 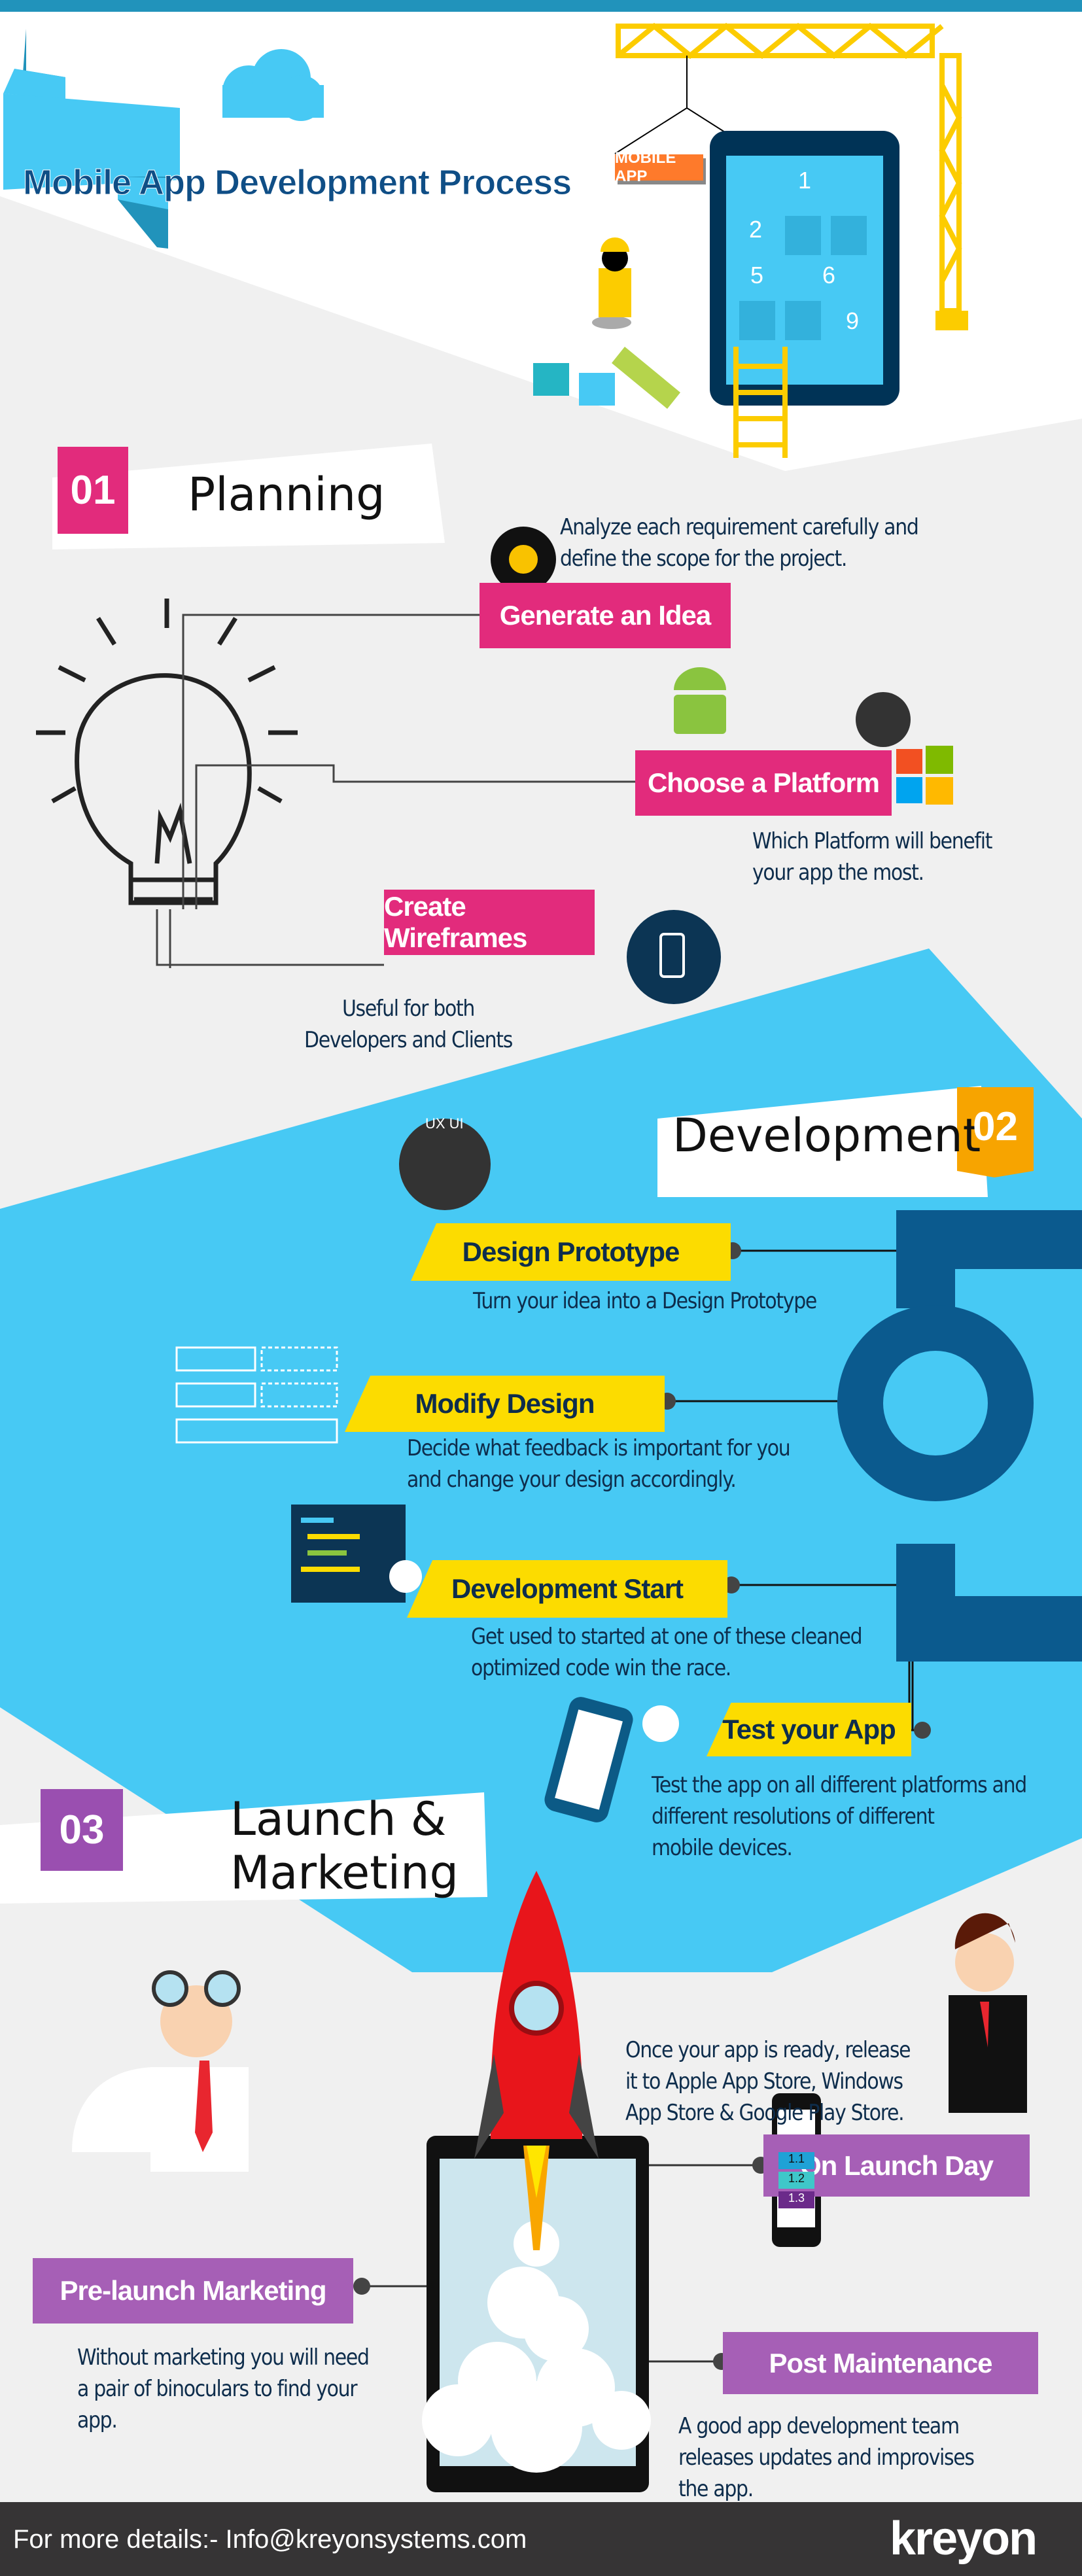 What do you see at coordinates (505, 1404) in the screenshot?
I see `step-modify-design: Modify Design` at bounding box center [505, 1404].